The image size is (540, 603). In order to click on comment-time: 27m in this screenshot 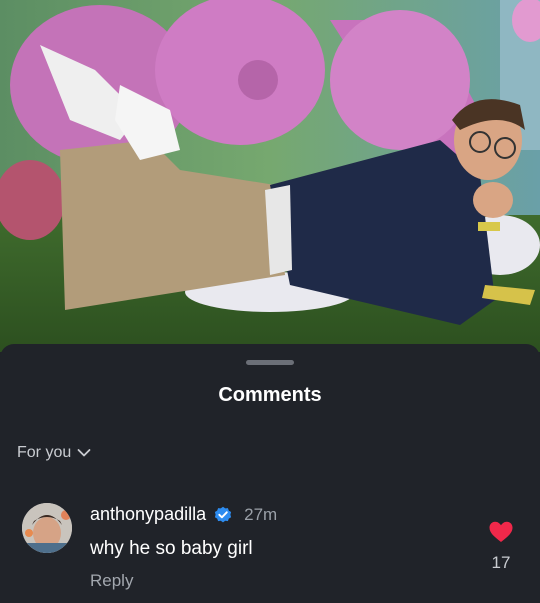, I will do `click(261, 514)`.